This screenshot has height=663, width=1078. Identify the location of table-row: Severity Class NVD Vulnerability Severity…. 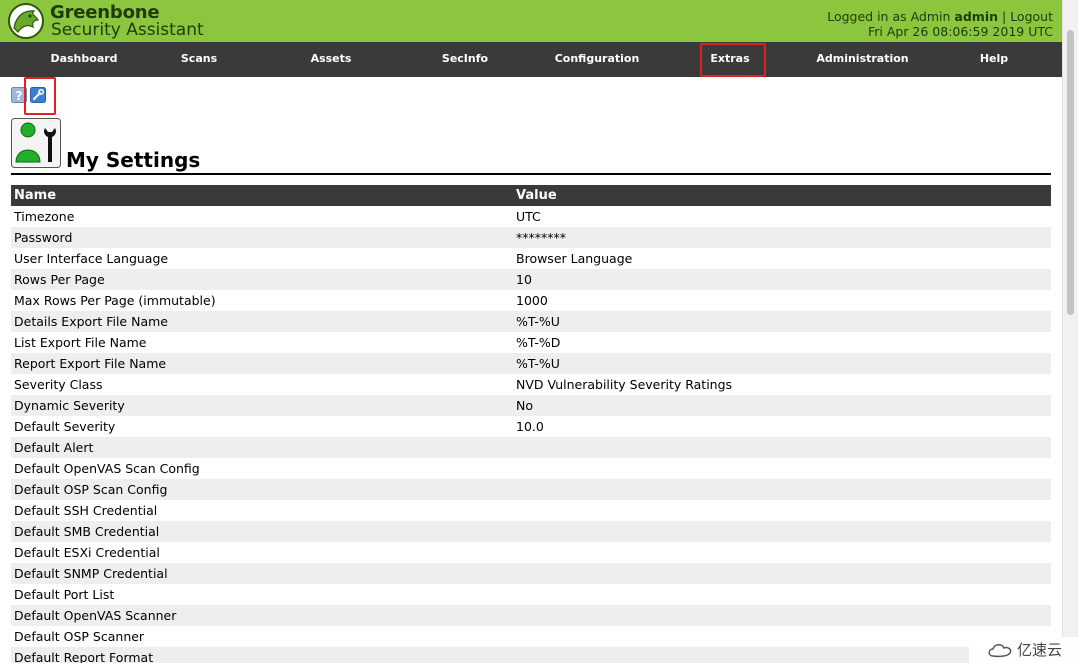
(531, 384).